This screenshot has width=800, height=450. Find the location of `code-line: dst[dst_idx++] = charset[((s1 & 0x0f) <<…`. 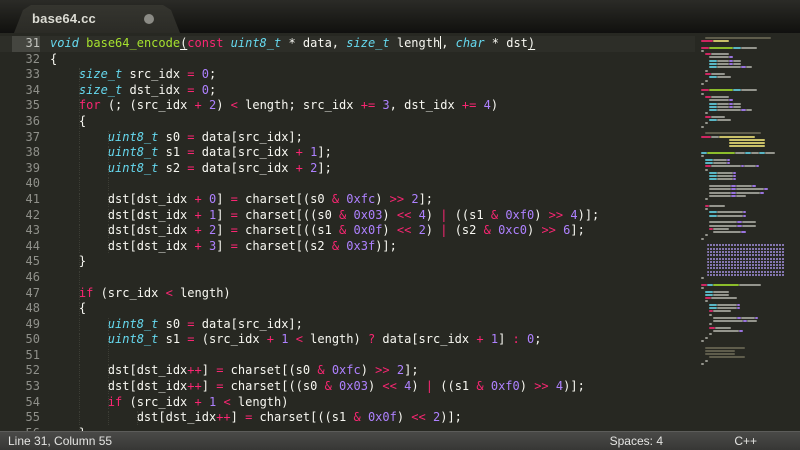

code-line: dst[dst_idx++] = charset[((s1 & 0x0f) <<… is located at coordinates (425, 418).